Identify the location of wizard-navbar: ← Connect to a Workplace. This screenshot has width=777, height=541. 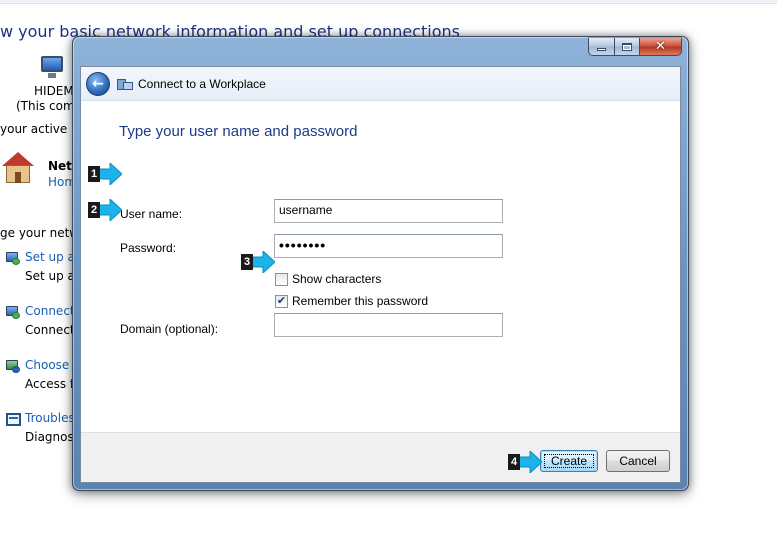
(380, 84).